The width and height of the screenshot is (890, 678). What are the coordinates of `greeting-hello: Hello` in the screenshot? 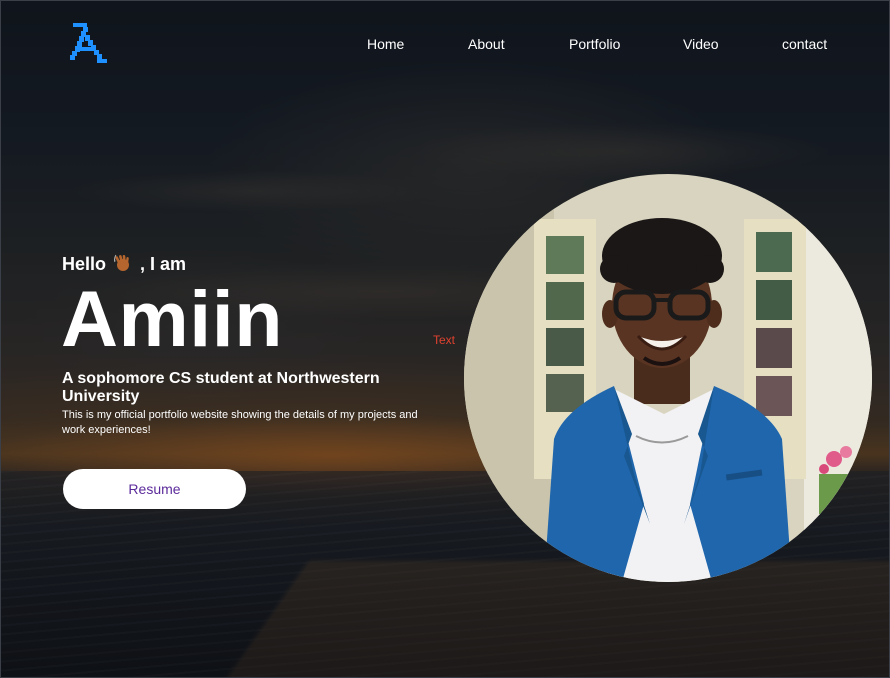 It's located at (84, 264).